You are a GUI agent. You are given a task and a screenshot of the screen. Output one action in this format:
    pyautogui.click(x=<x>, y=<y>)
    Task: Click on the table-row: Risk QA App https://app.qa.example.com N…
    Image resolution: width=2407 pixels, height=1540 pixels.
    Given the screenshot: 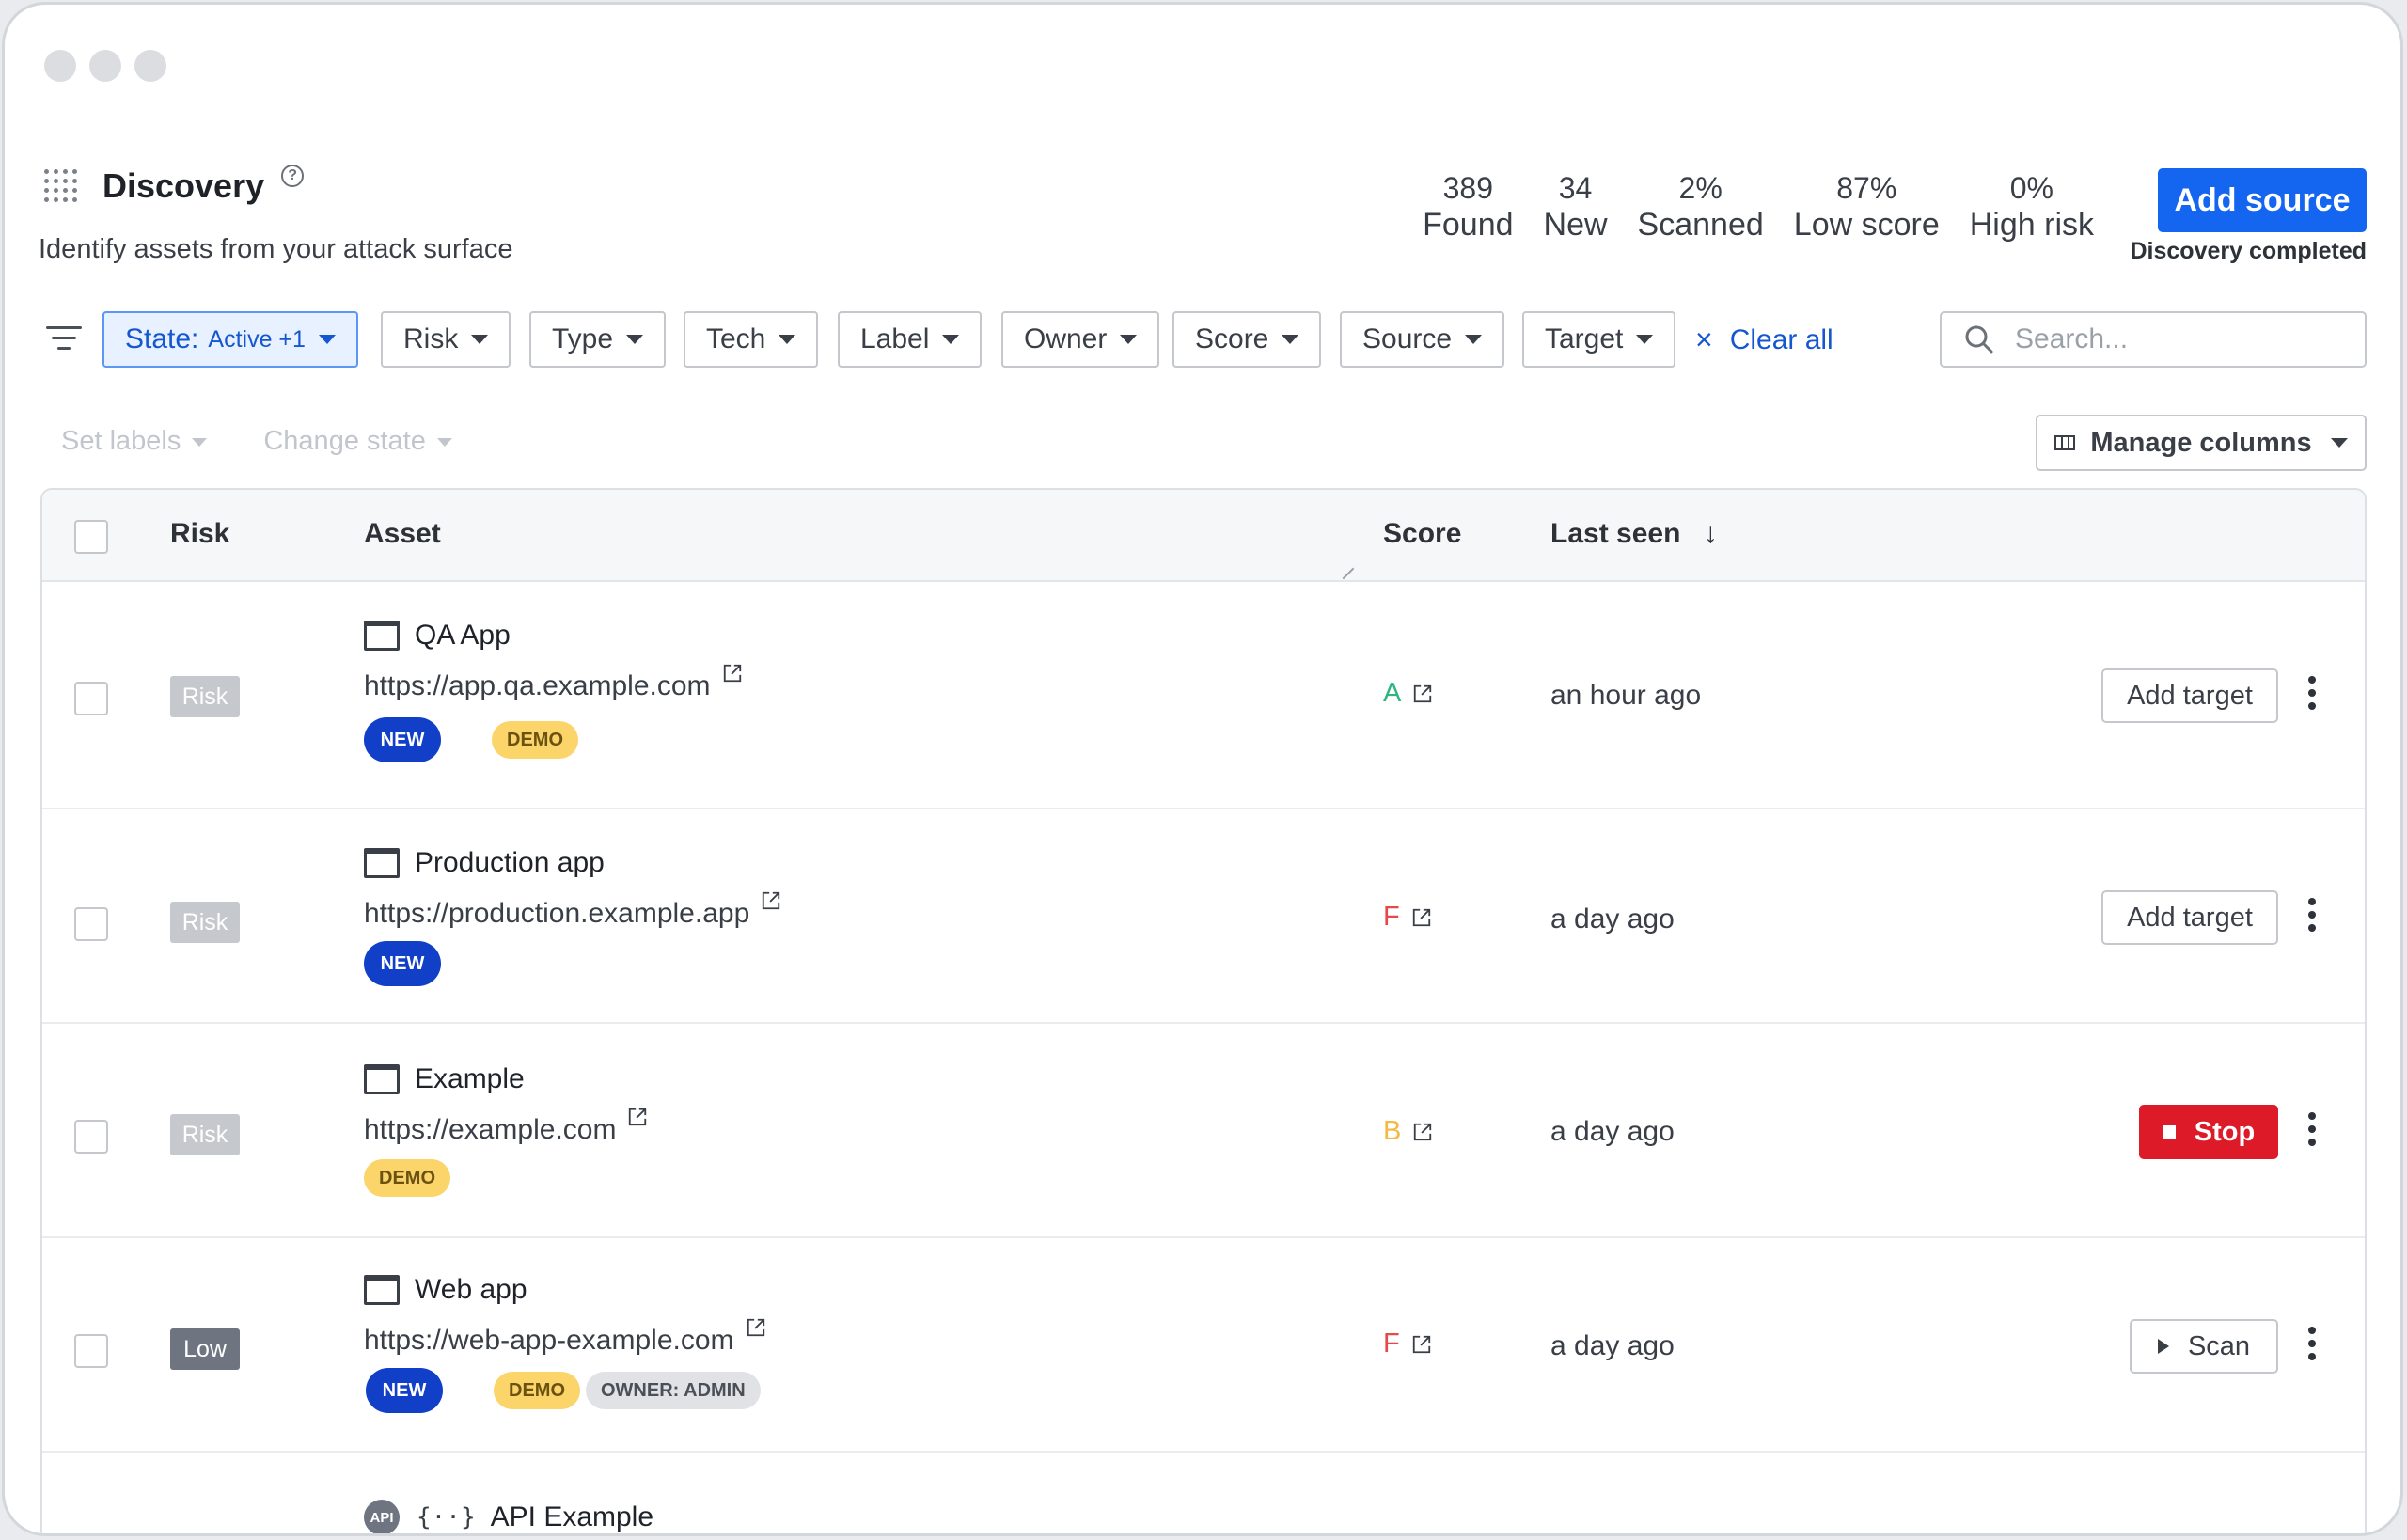 What is the action you would take?
    pyautogui.click(x=1203, y=696)
    